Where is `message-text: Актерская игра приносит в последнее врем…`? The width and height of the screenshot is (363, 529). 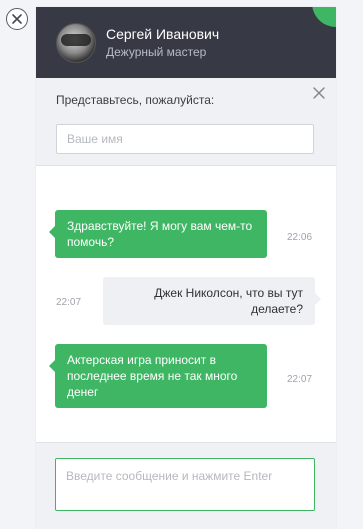 message-text: Актерская игра приносит в последнее врем… is located at coordinates (152, 376).